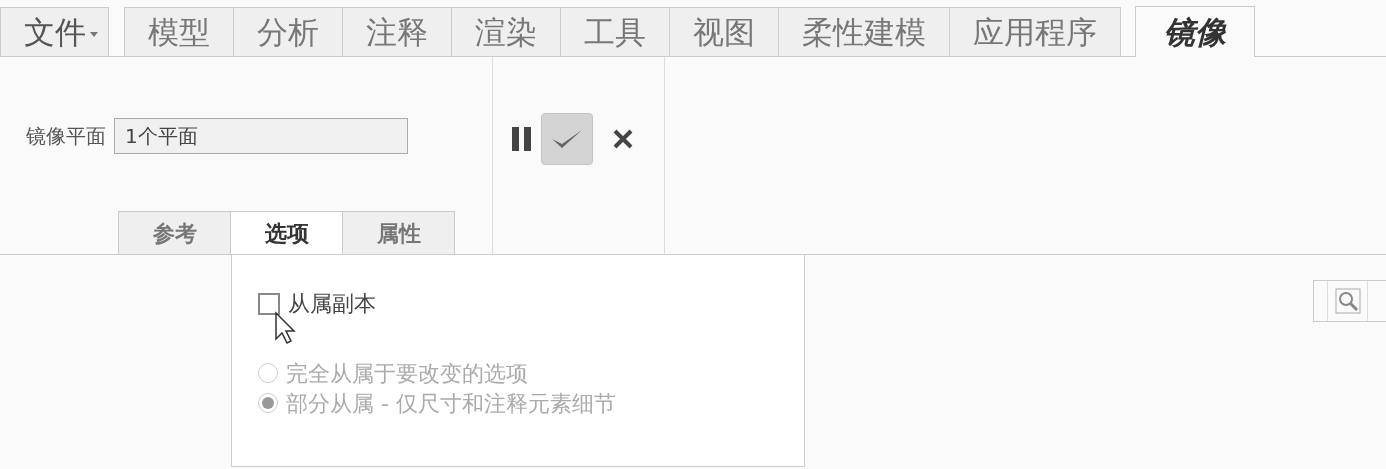 Image resolution: width=1386 pixels, height=469 pixels. What do you see at coordinates (66, 136) in the screenshot?
I see `field-label: 镜像平面` at bounding box center [66, 136].